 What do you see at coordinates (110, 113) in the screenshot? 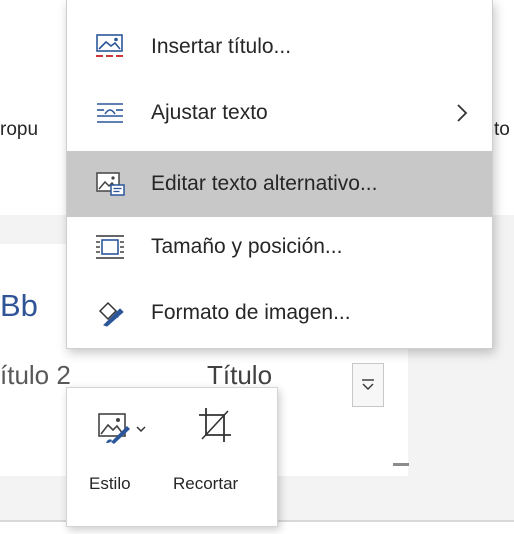
I see `wrap-text-icon` at bounding box center [110, 113].